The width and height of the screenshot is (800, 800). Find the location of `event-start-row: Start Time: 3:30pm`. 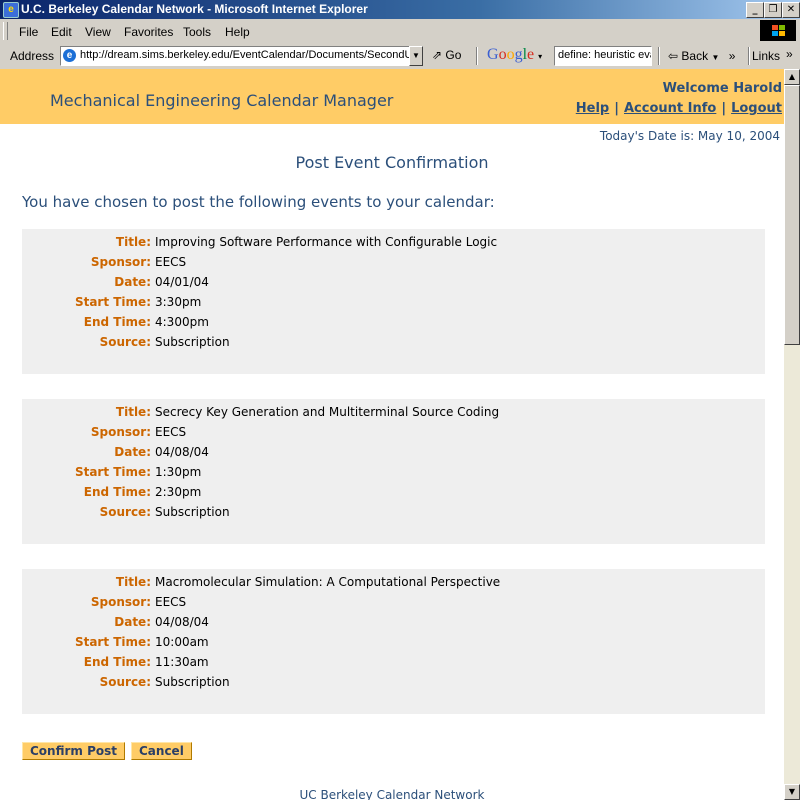

event-start-row: Start Time: 3:30pm is located at coordinates (393, 305).